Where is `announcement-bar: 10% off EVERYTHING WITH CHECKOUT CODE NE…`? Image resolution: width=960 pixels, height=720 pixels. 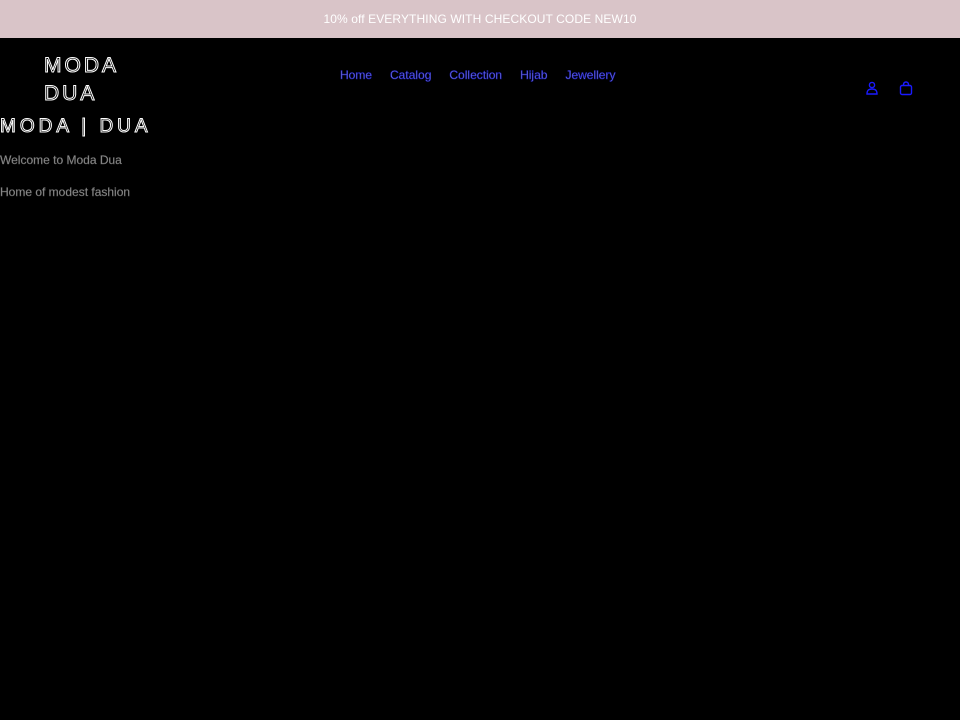
announcement-bar: 10% off EVERYTHING WITH CHECKOUT CODE NE… is located at coordinates (480, 19).